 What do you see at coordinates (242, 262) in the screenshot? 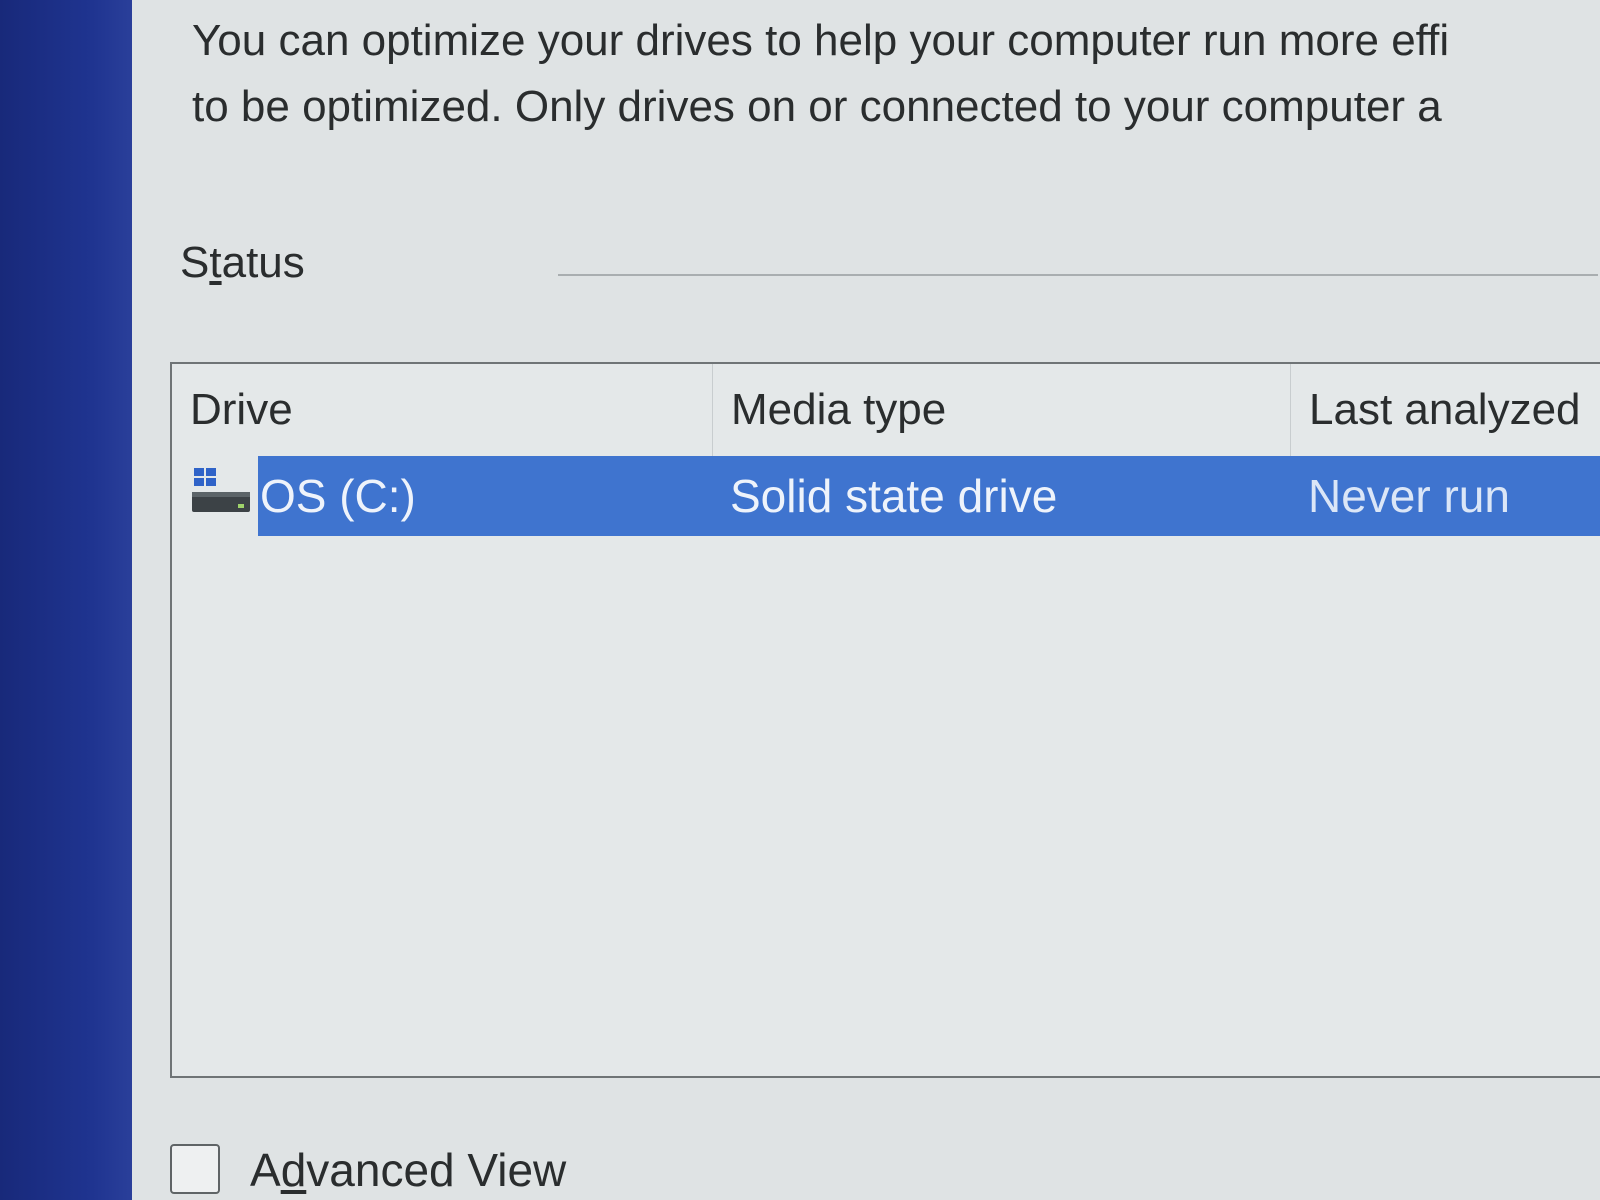
I see `status-label: Status` at bounding box center [242, 262].